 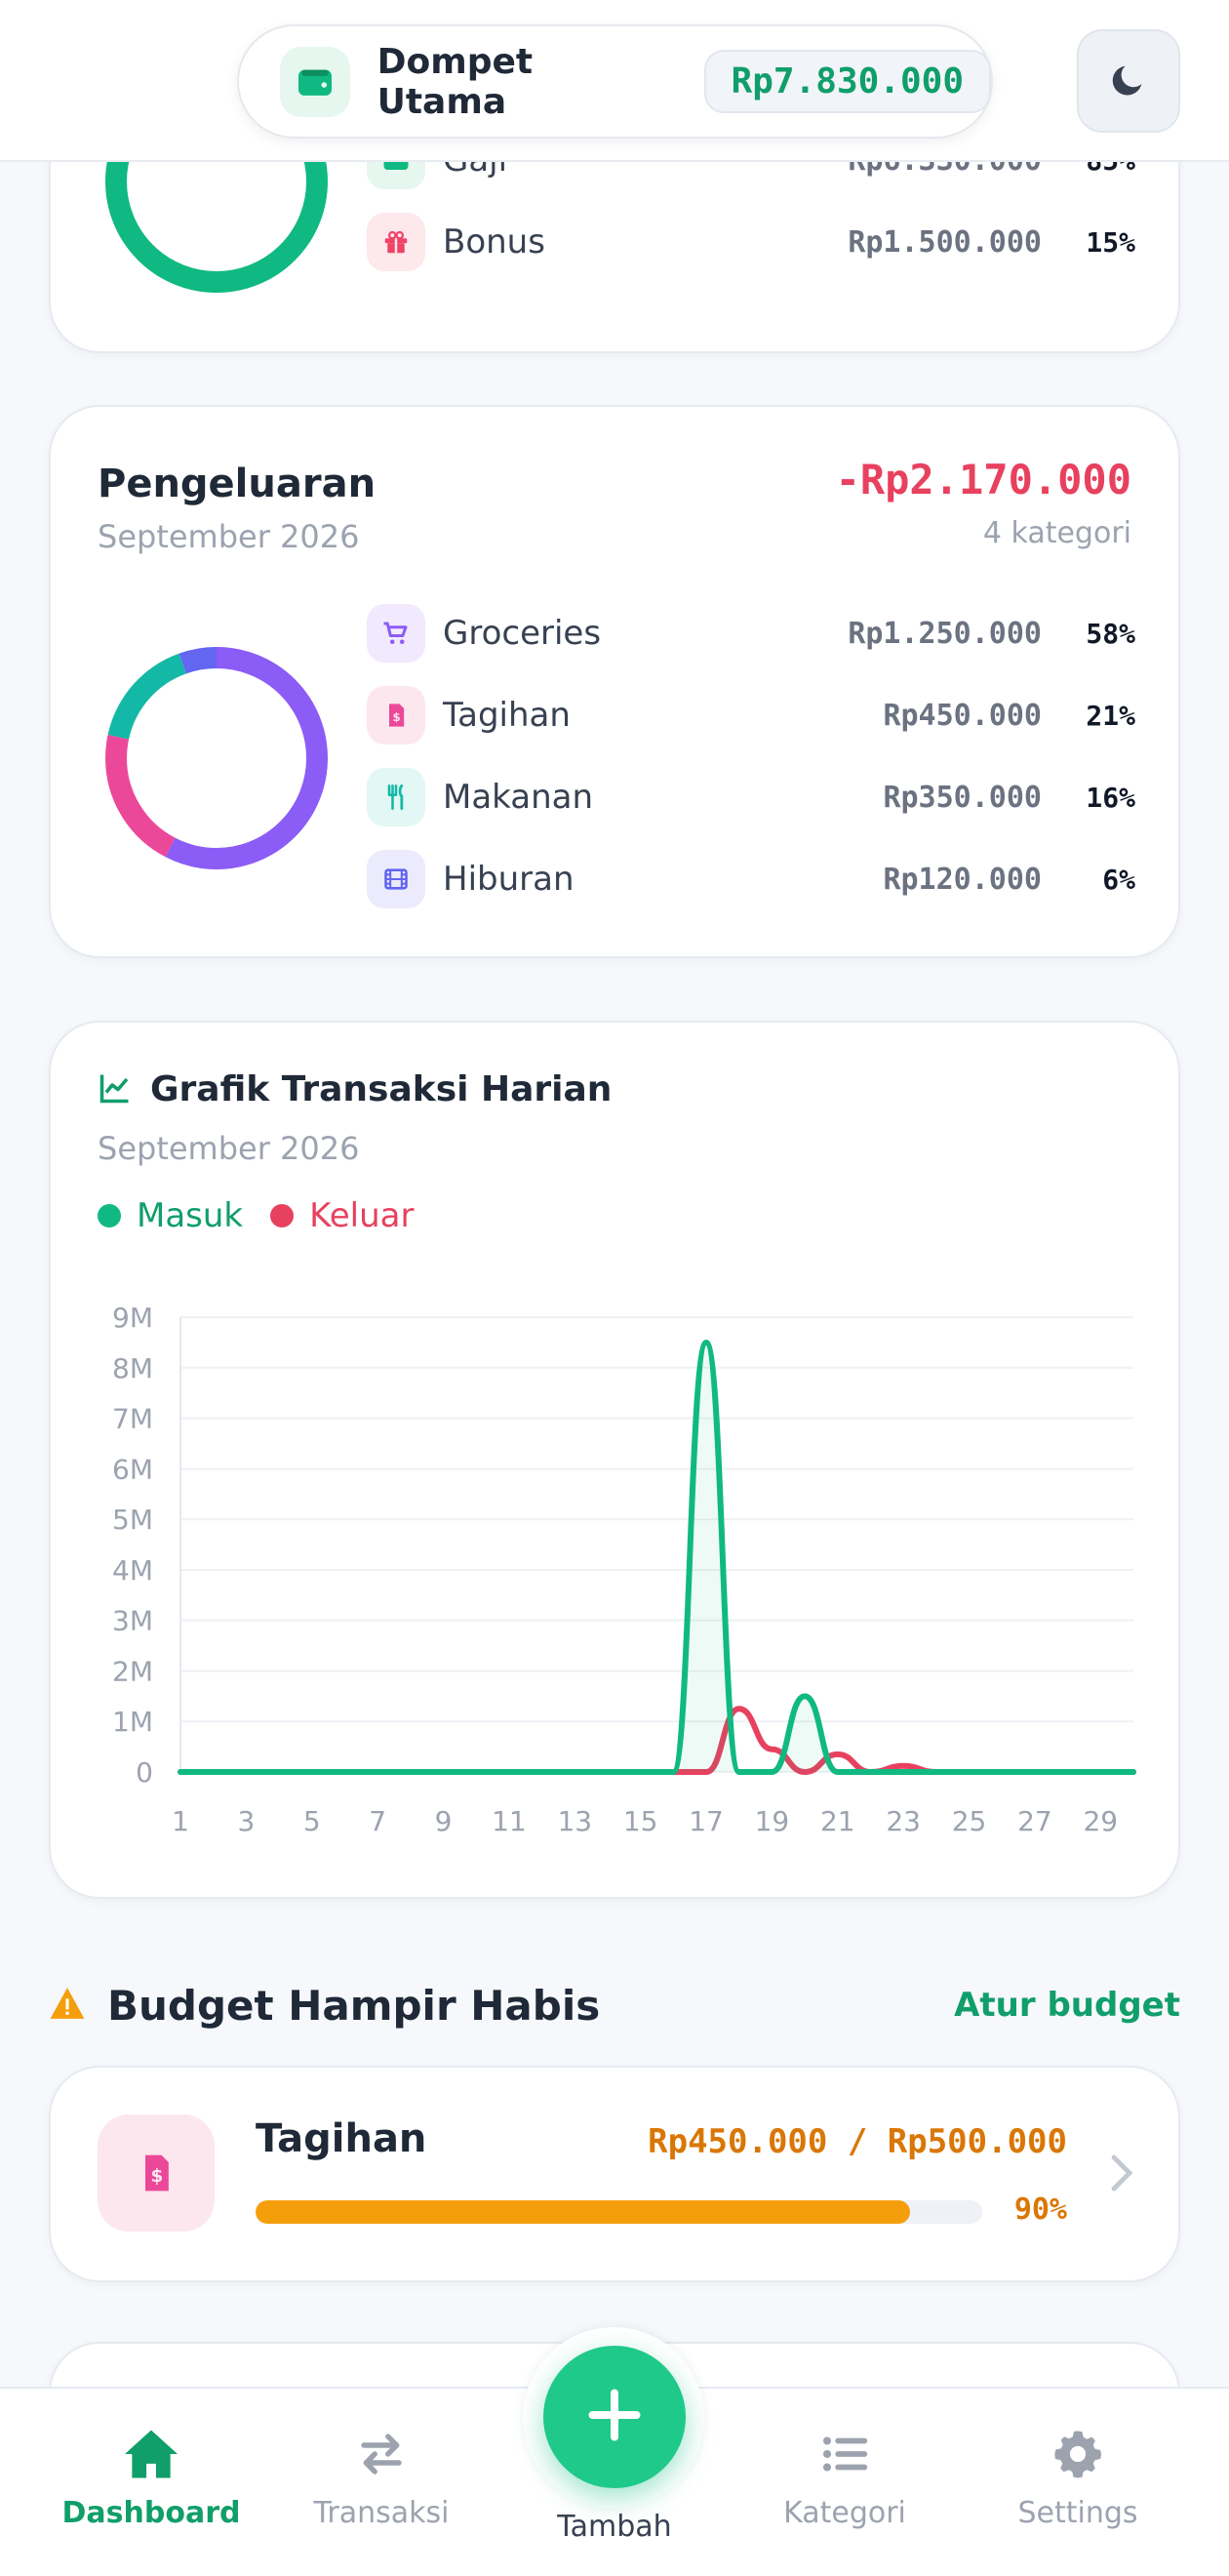 What do you see at coordinates (132, 1570) in the screenshot?
I see `y-tick-label: 4M` at bounding box center [132, 1570].